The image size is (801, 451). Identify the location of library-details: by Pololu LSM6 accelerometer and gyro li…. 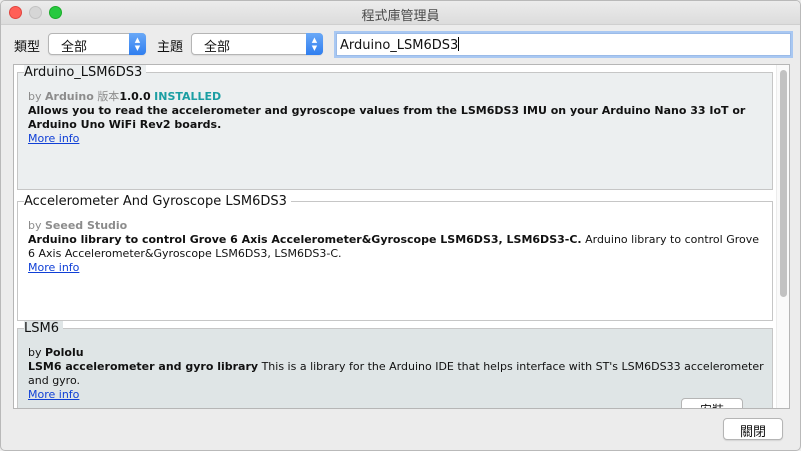
(396, 374).